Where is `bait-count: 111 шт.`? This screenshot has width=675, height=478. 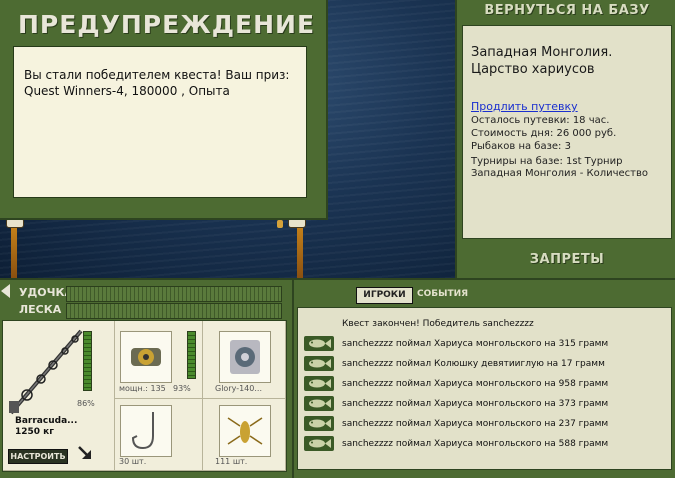
bait-count: 111 шт. is located at coordinates (231, 461).